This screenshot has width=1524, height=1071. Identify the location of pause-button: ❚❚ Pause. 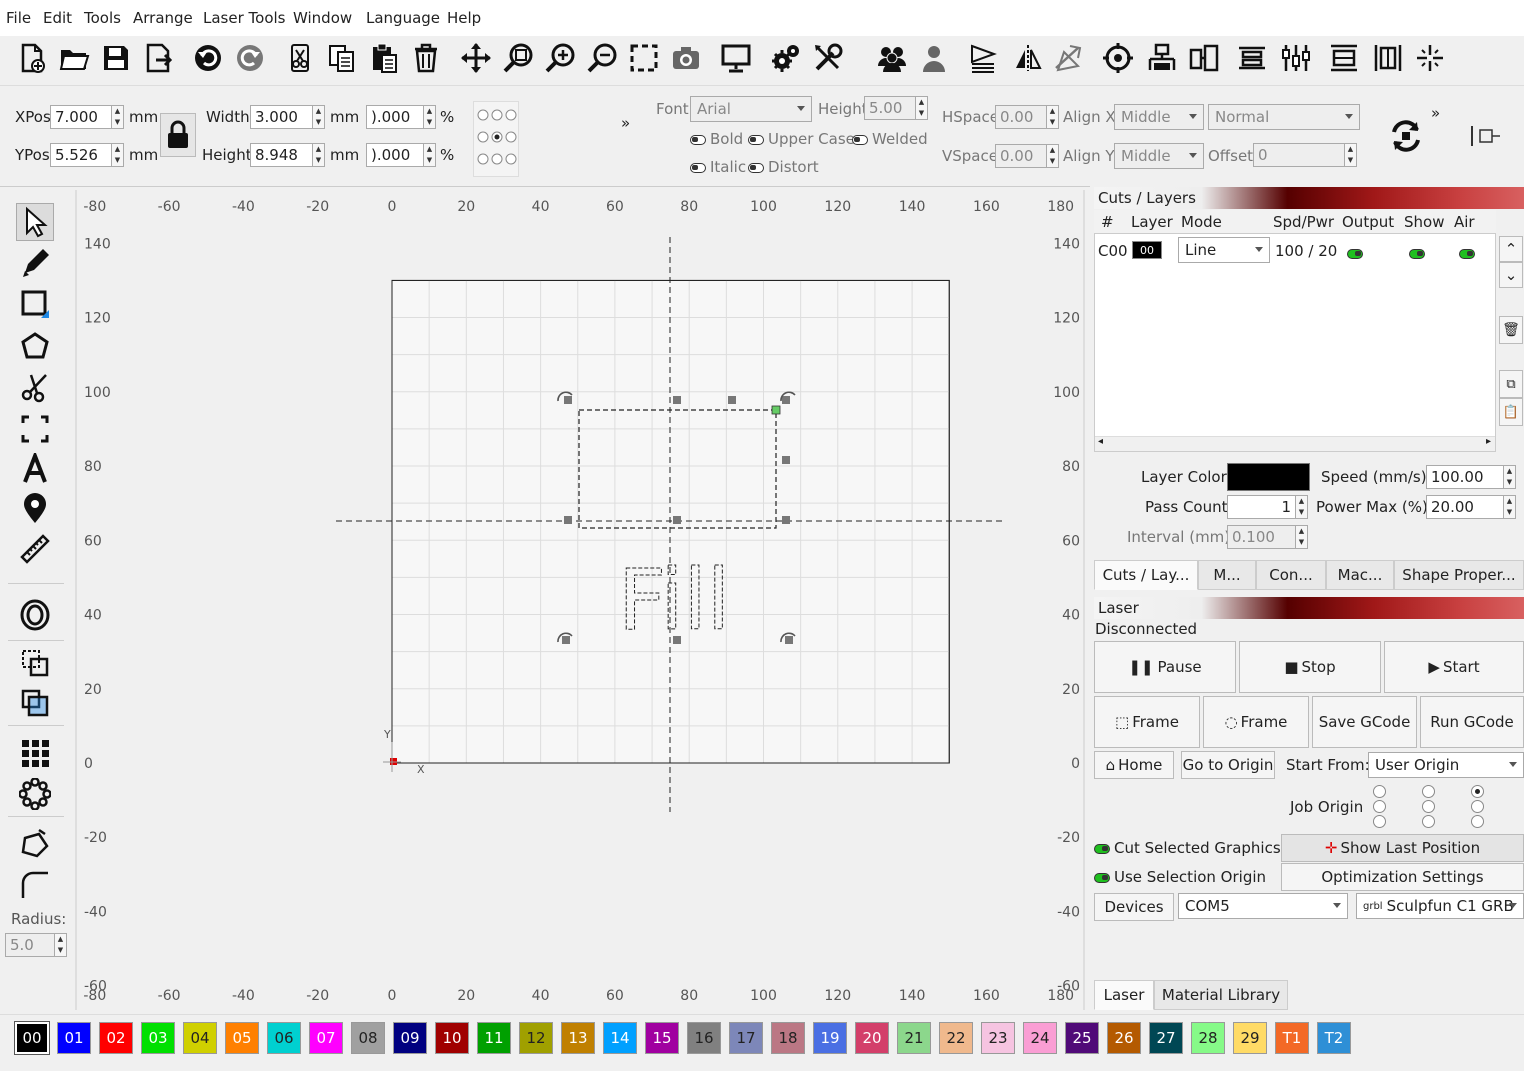
(1165, 667).